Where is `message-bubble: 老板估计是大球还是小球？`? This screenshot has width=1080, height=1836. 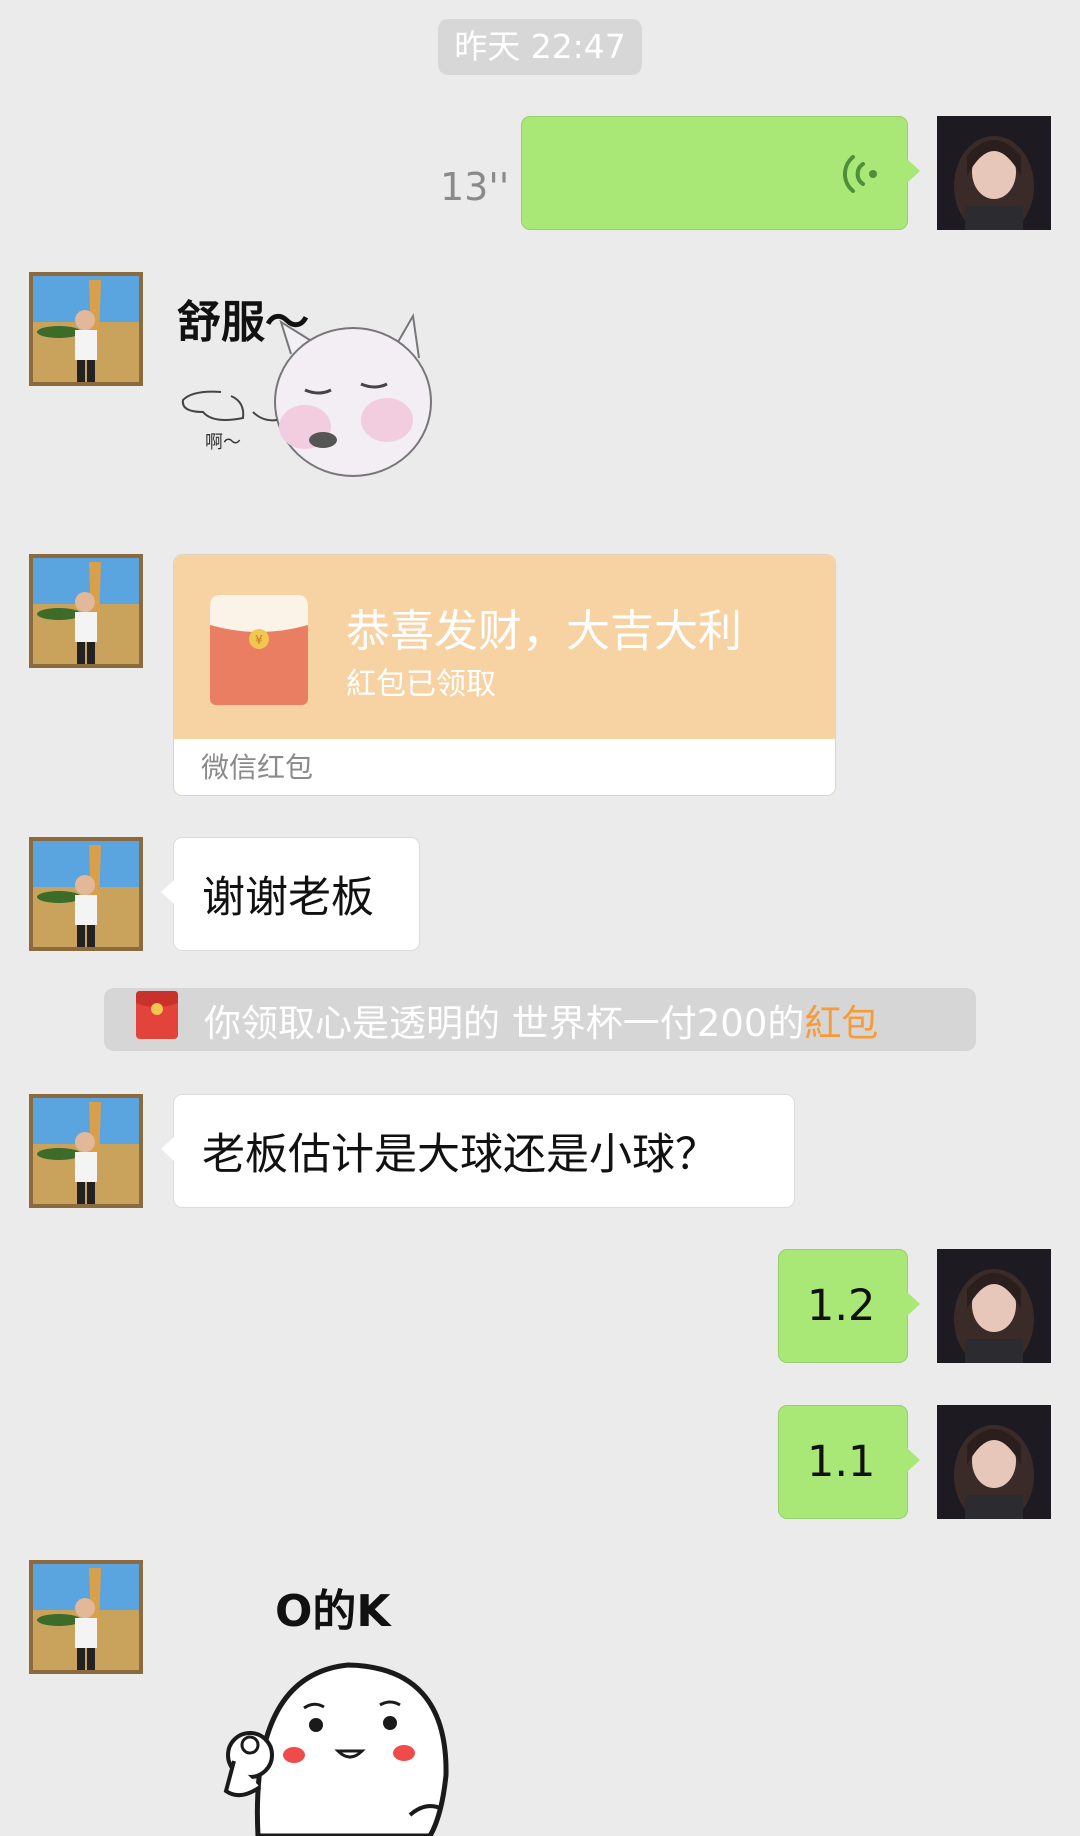
message-bubble: 老板估计是大球还是小球？ is located at coordinates (478, 1151).